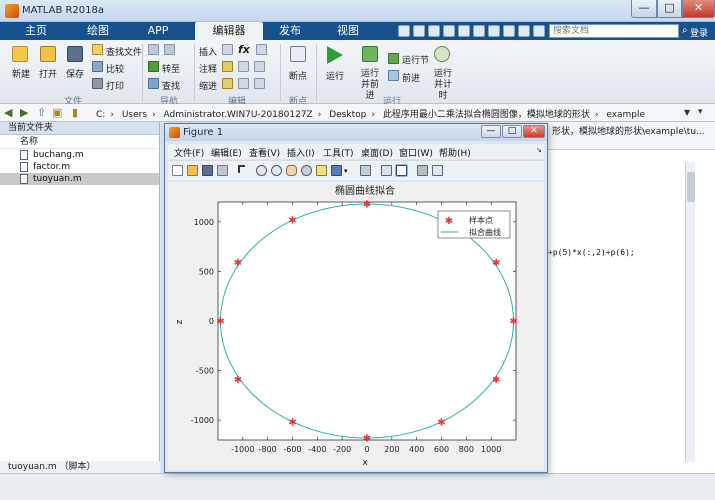 This screenshot has width=715, height=500. What do you see at coordinates (208, 85) in the screenshot?
I see `indent-button: 缩进` at bounding box center [208, 85].